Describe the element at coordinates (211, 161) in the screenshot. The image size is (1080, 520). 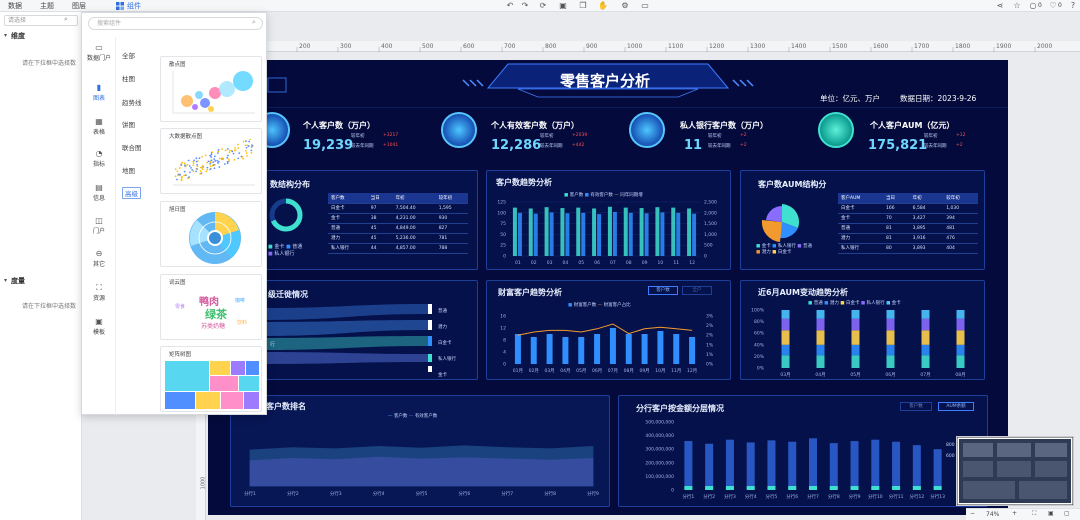
I see `card-big-scatter: 大数据散点图` at that location.